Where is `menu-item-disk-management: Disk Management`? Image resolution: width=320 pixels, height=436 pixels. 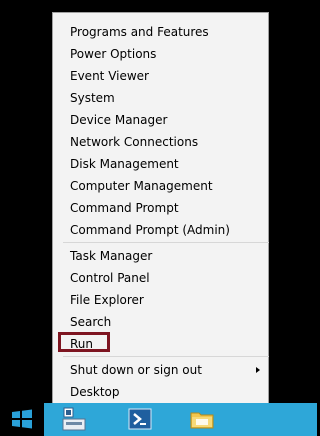 menu-item-disk-management: Disk Management is located at coordinates (124, 164).